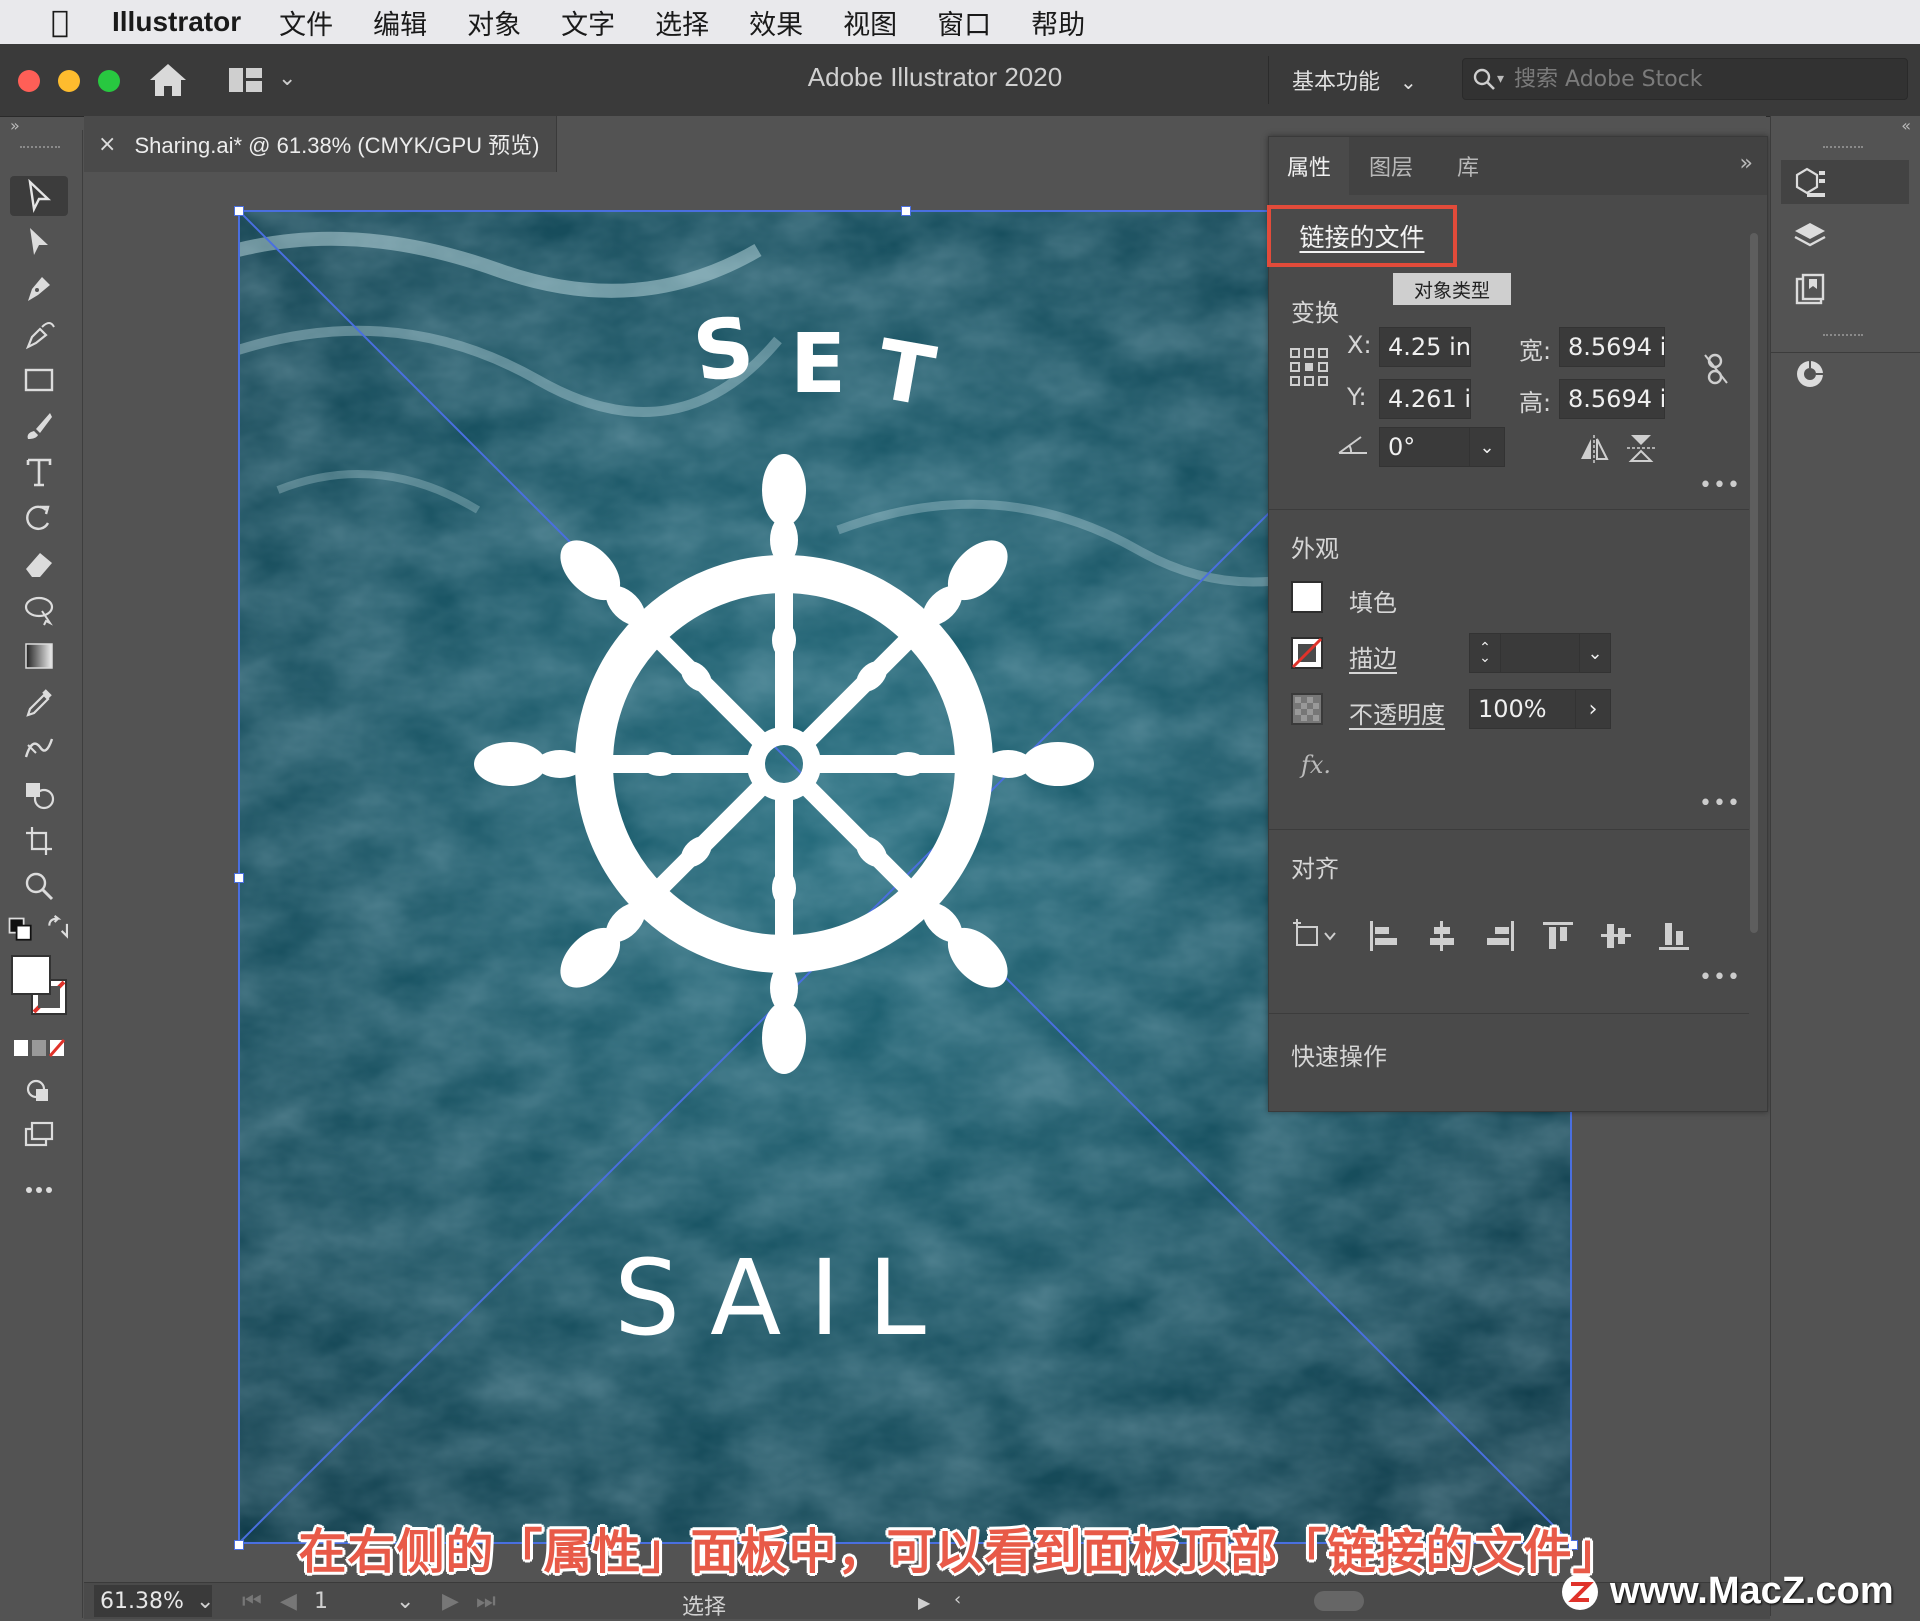 The width and height of the screenshot is (1920, 1621). Describe the element at coordinates (400, 22) in the screenshot. I see `menu-edit: 编辑` at that location.